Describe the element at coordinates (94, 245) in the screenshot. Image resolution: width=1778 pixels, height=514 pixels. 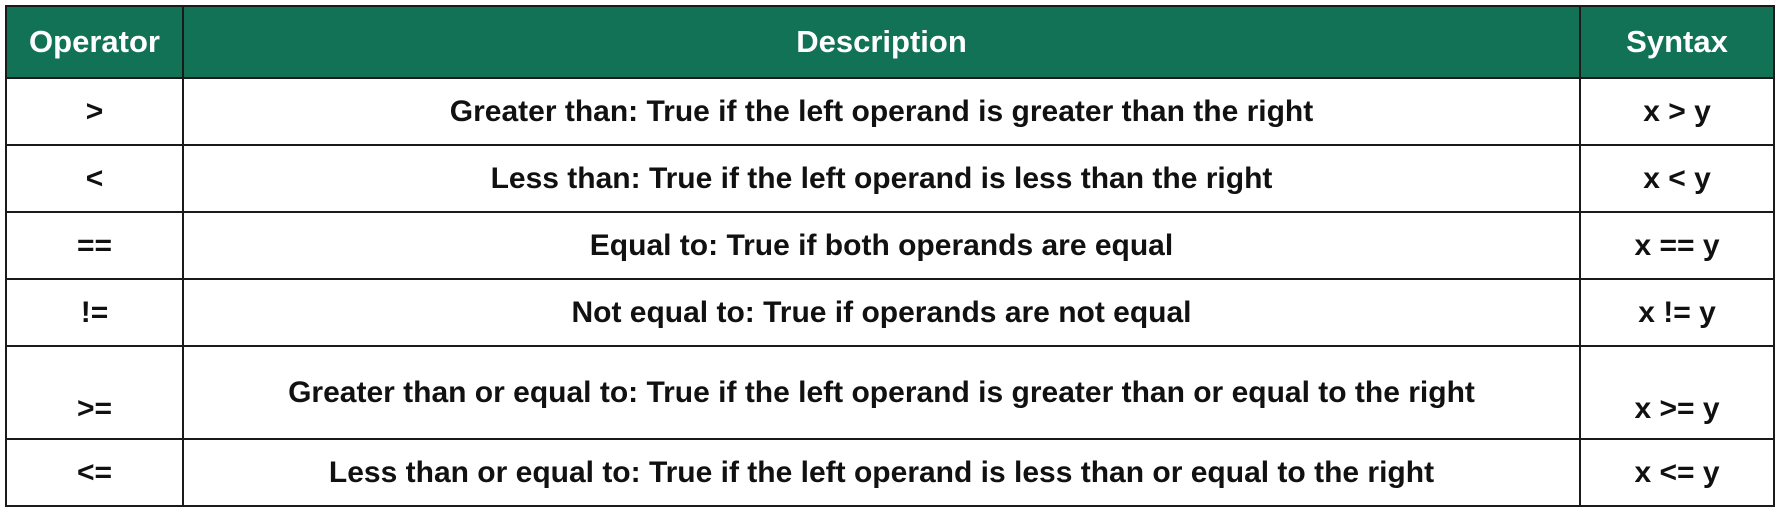
I see `operator-cell: ==` at that location.